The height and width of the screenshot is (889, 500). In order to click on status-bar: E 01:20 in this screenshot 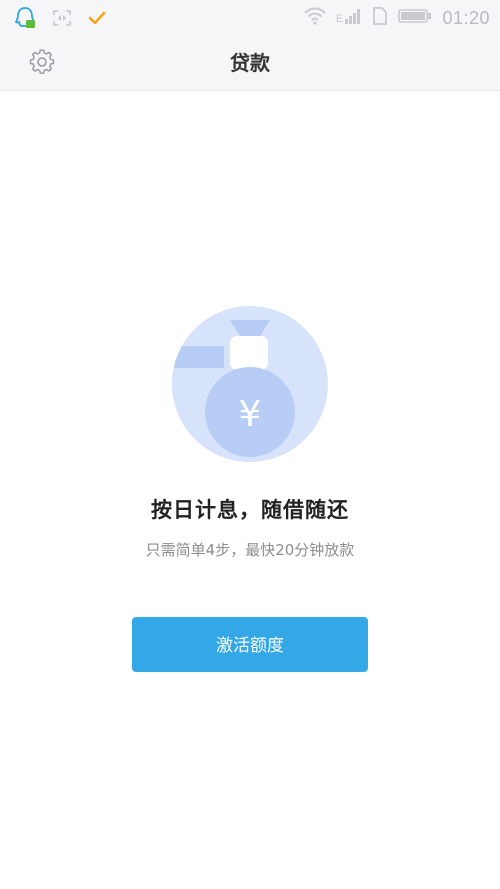, I will do `click(250, 18)`.